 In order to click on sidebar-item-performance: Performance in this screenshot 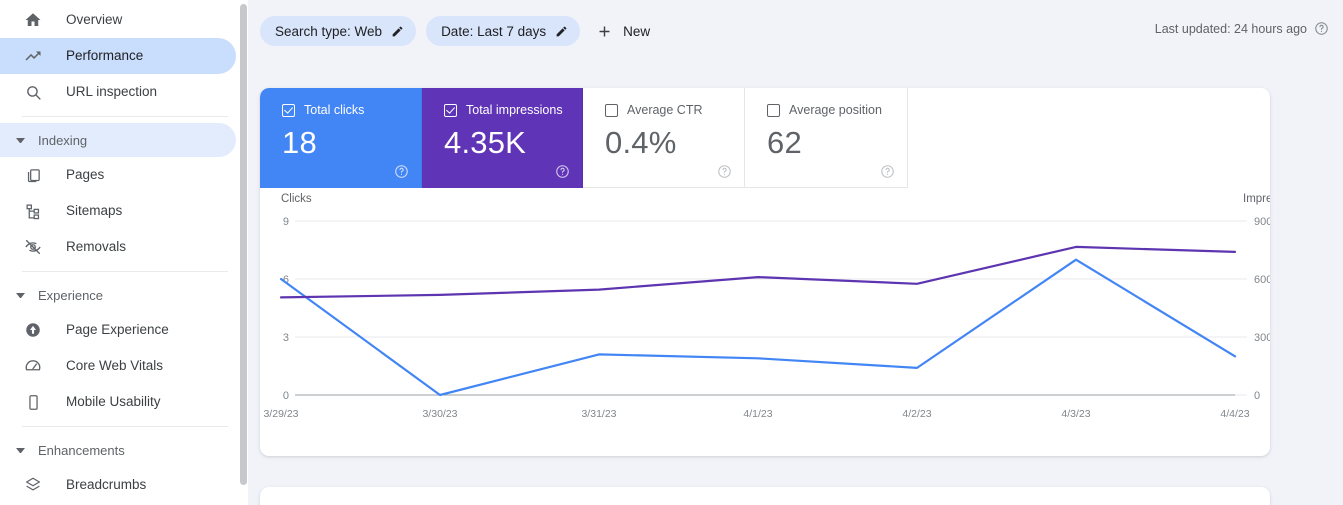, I will do `click(118, 56)`.